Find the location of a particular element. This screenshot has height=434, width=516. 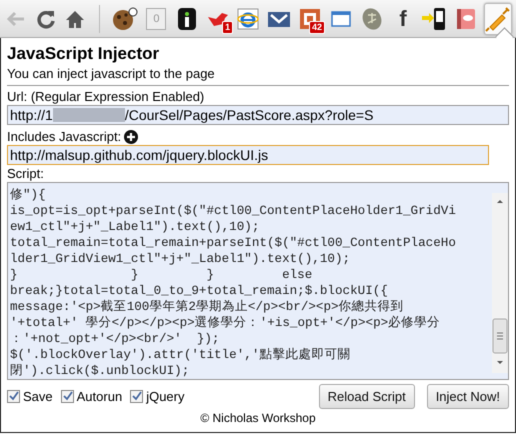

option-label: Autorun is located at coordinates (99, 396).